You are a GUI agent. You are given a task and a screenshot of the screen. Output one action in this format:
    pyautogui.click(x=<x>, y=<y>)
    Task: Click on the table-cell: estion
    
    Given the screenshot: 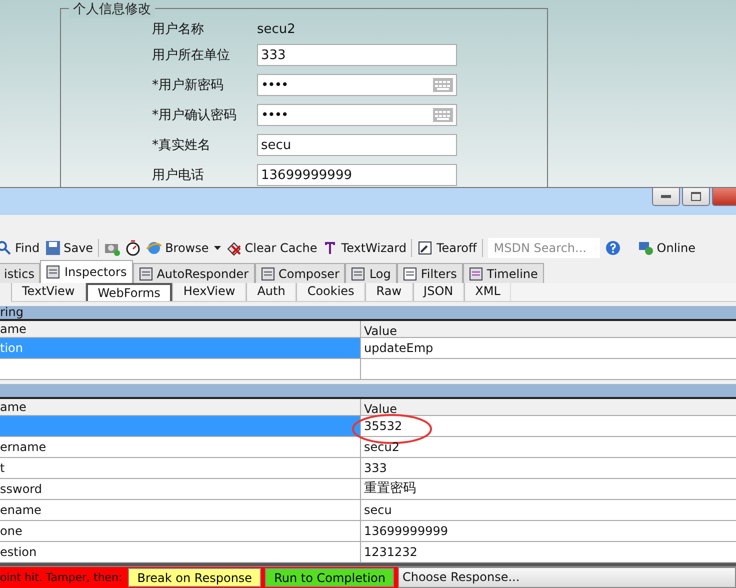 What is the action you would take?
    pyautogui.click(x=180, y=552)
    